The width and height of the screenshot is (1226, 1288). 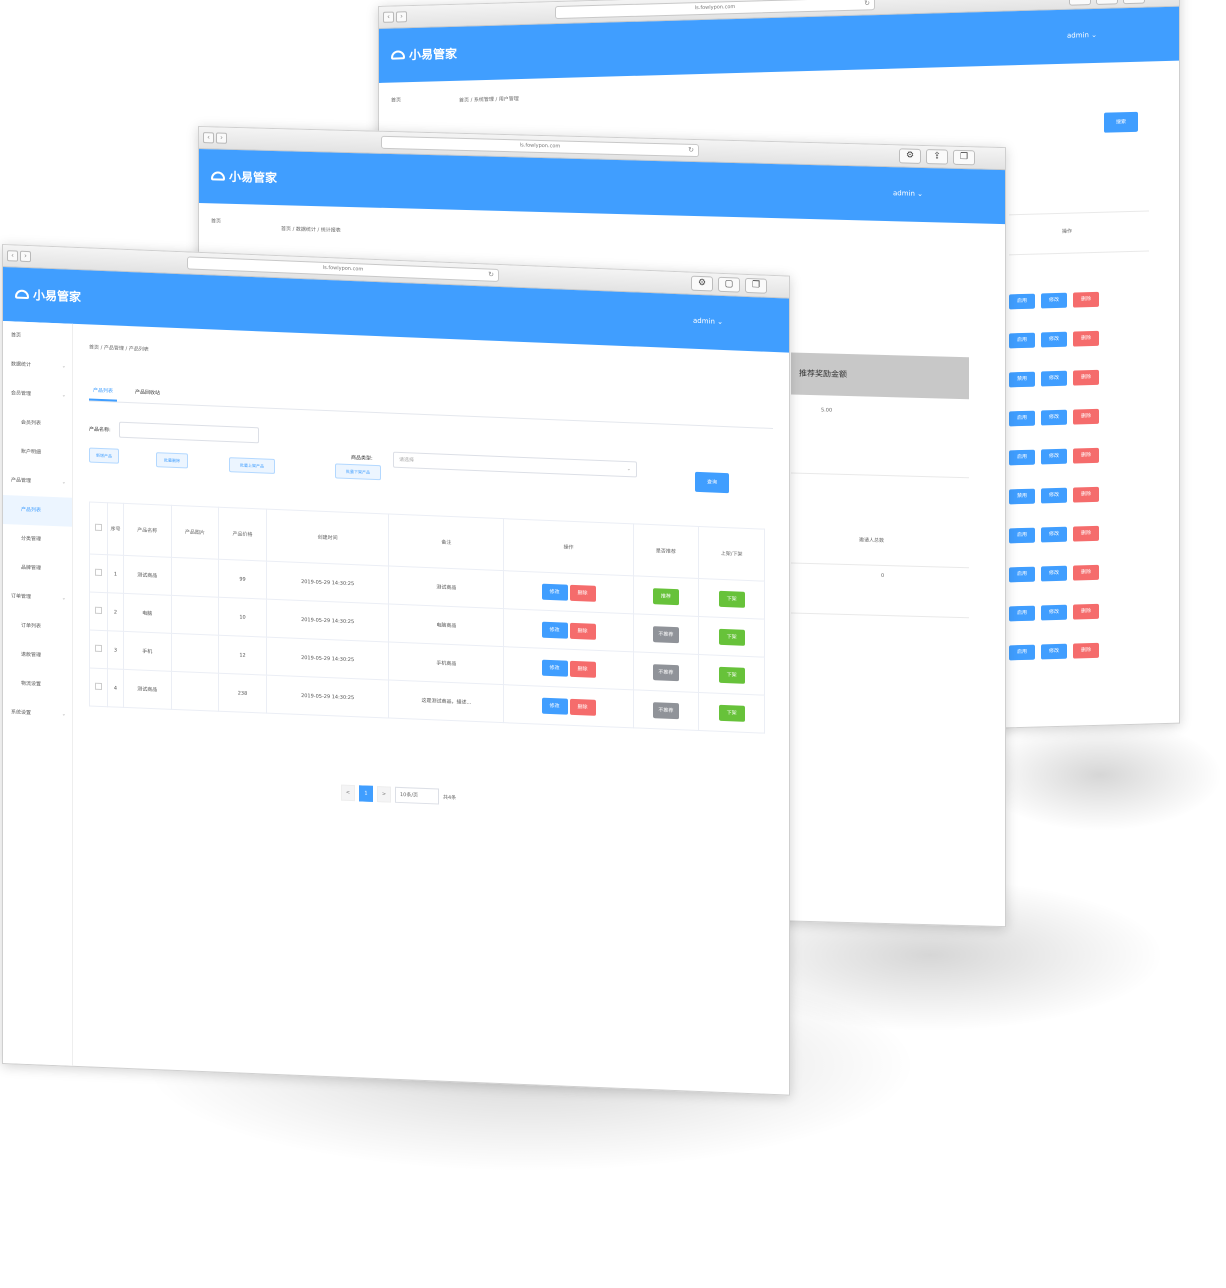 What do you see at coordinates (665, 596) in the screenshot?
I see `recommend-toggle: 推荐` at bounding box center [665, 596].